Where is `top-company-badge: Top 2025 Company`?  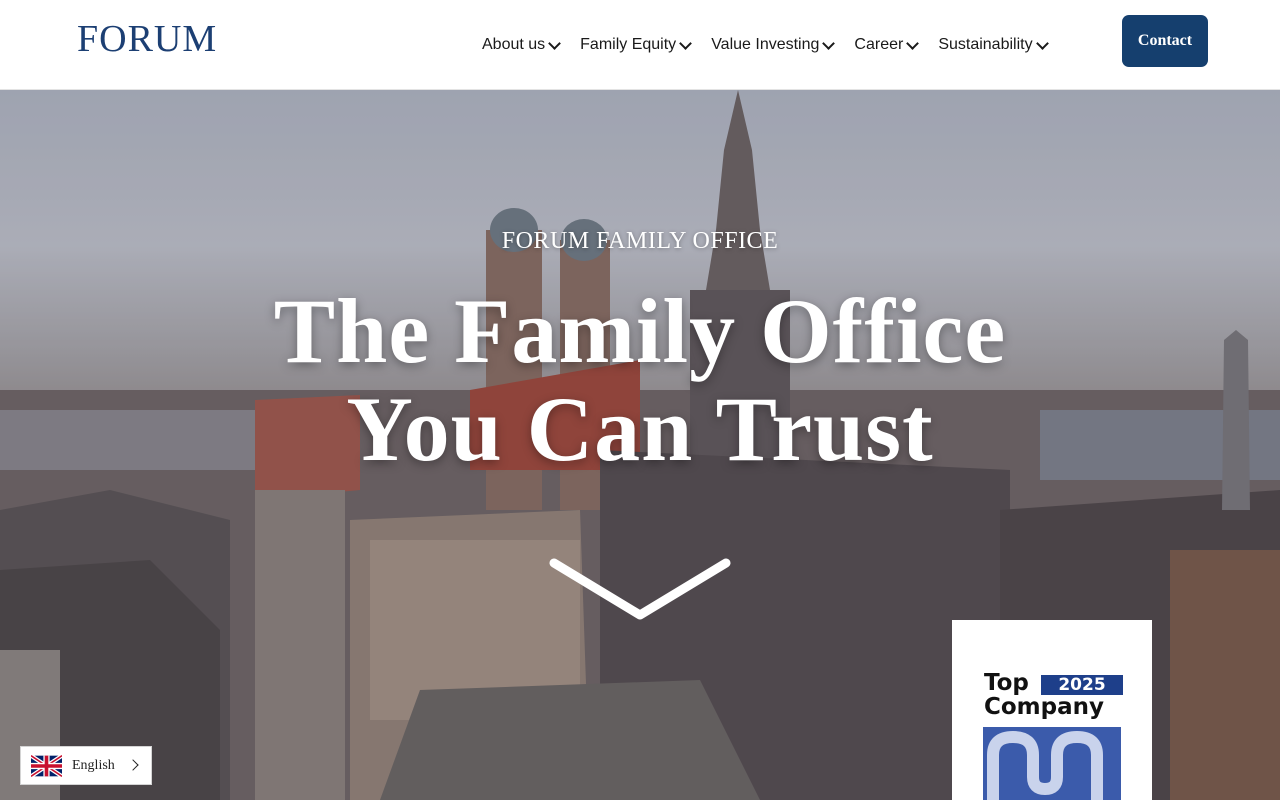
top-company-badge: Top 2025 Company is located at coordinates (1052, 710).